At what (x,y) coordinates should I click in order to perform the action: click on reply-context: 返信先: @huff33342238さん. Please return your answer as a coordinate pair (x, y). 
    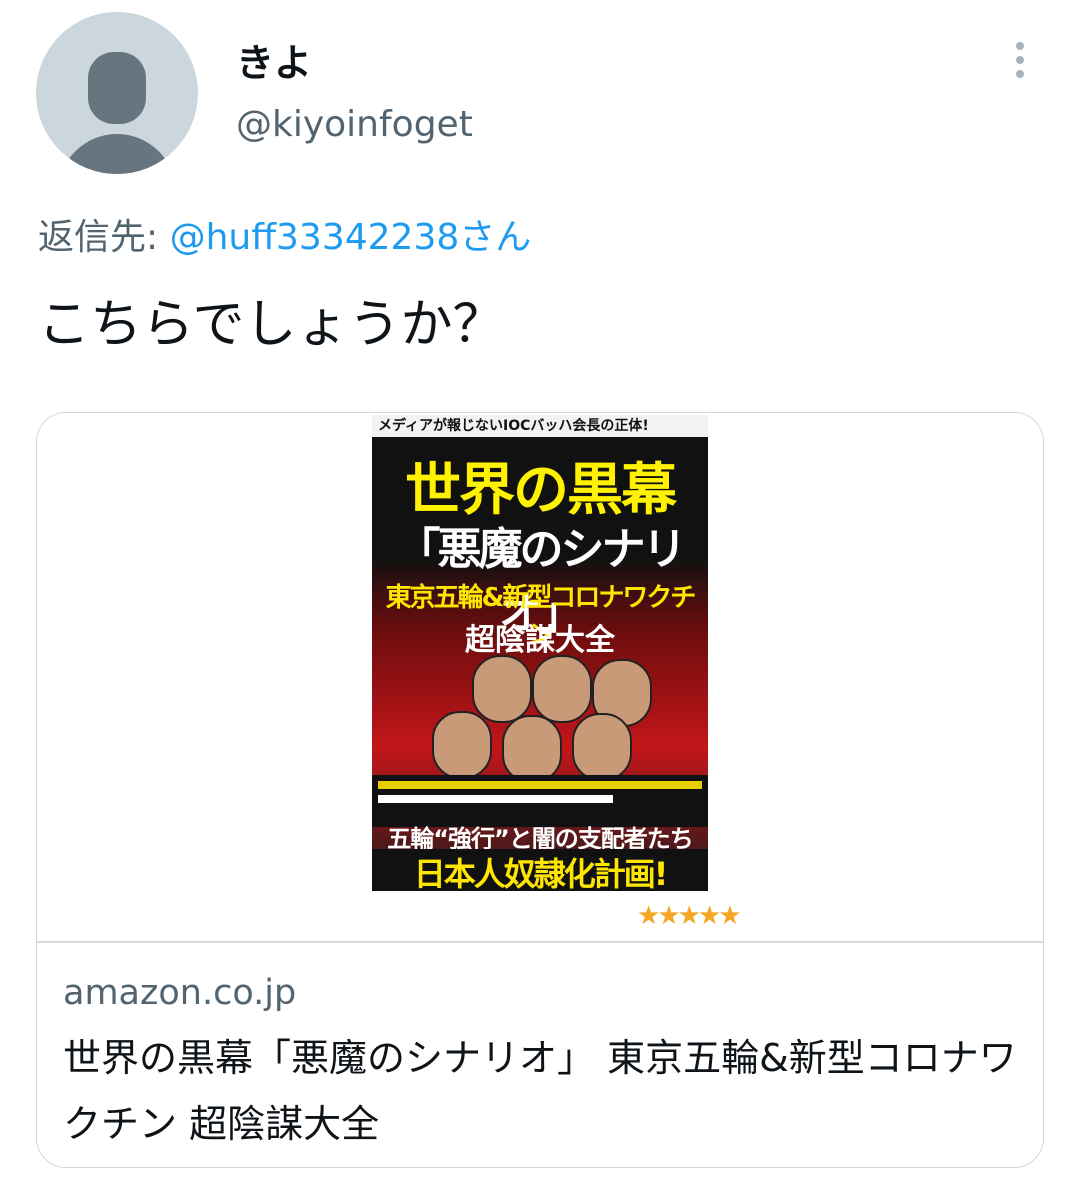
    Looking at the image, I should click on (284, 234).